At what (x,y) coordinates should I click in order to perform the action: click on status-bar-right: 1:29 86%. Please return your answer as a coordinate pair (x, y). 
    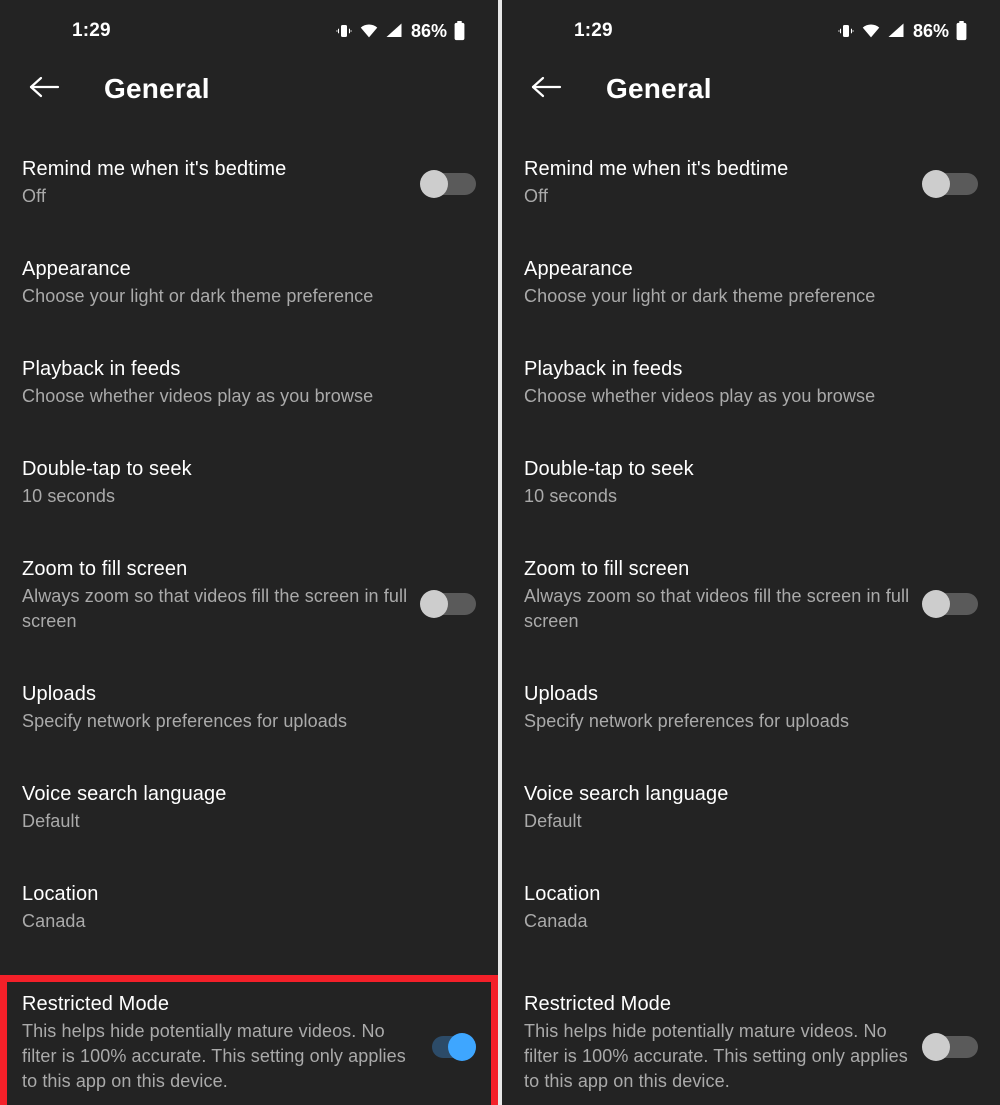
    Looking at the image, I should click on (751, 28).